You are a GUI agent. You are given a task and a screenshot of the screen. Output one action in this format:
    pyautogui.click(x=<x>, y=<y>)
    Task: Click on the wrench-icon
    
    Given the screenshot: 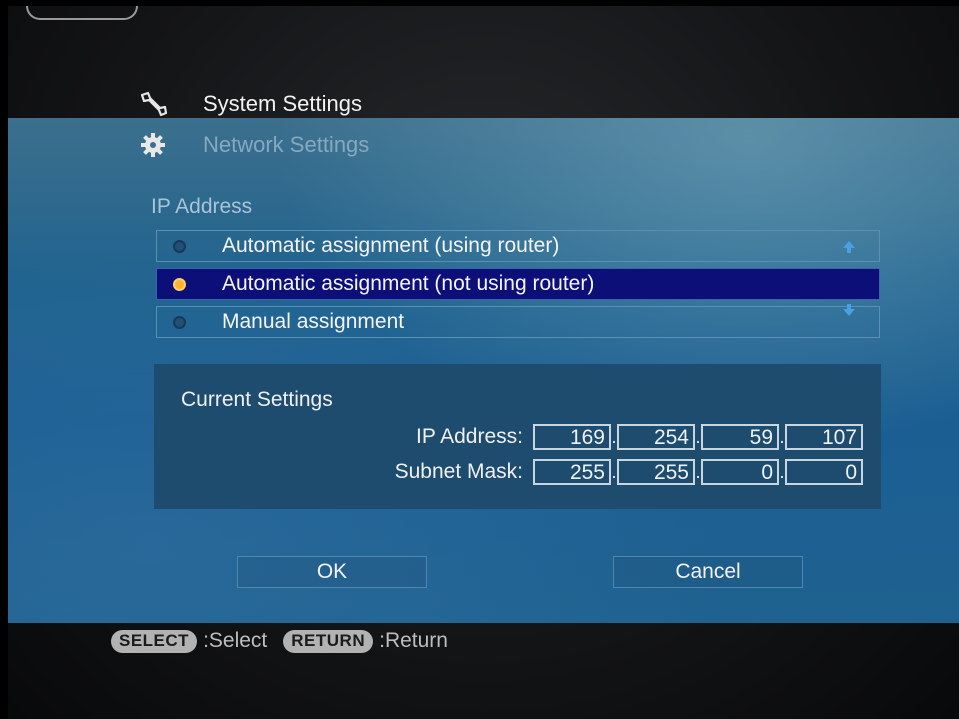 What is the action you would take?
    pyautogui.click(x=153, y=104)
    